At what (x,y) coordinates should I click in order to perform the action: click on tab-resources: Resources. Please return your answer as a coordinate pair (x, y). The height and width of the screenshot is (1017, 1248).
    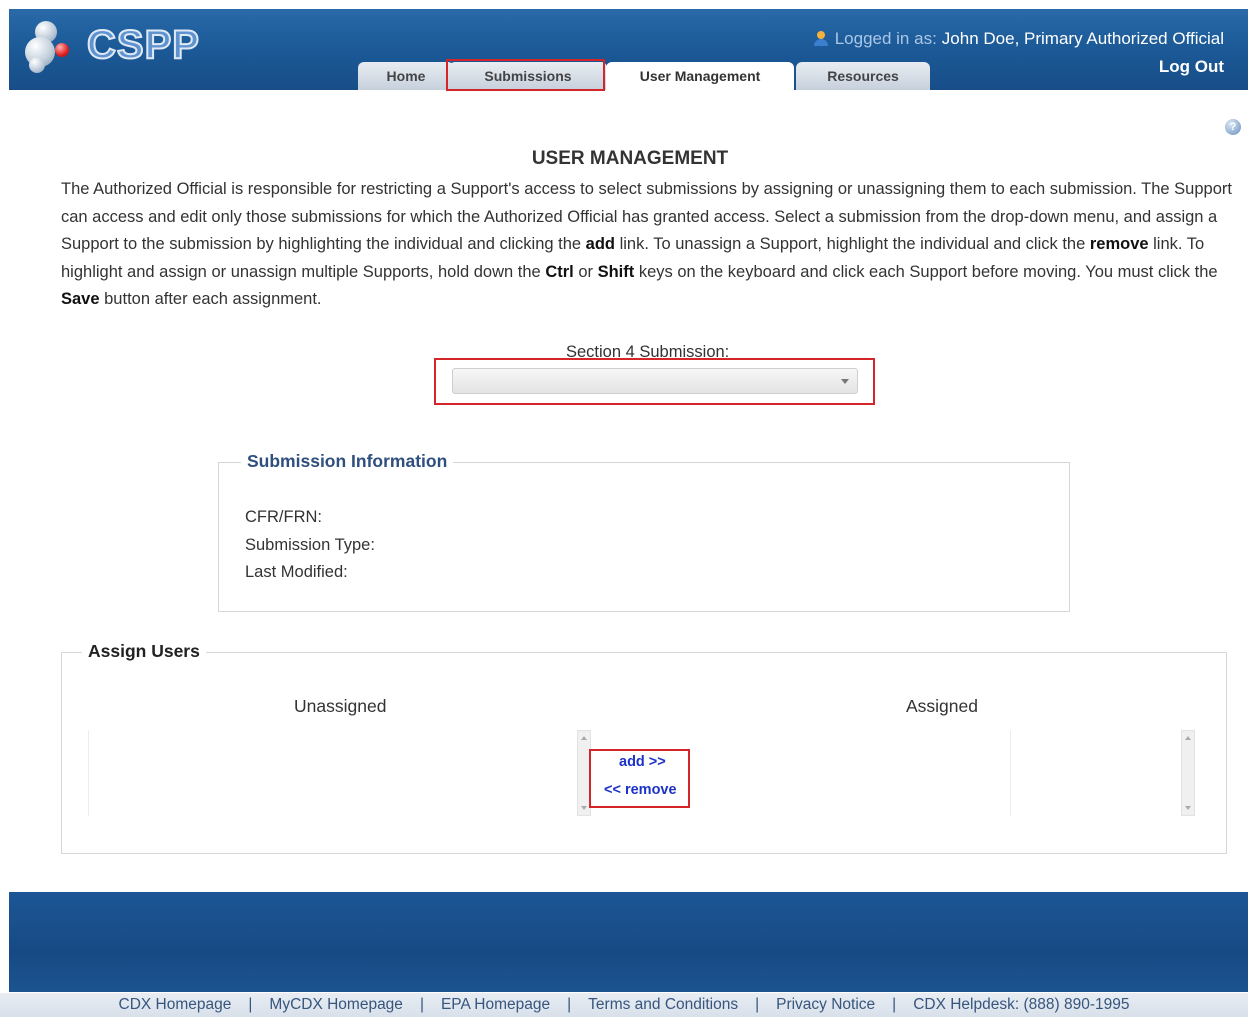
    Looking at the image, I should click on (863, 76).